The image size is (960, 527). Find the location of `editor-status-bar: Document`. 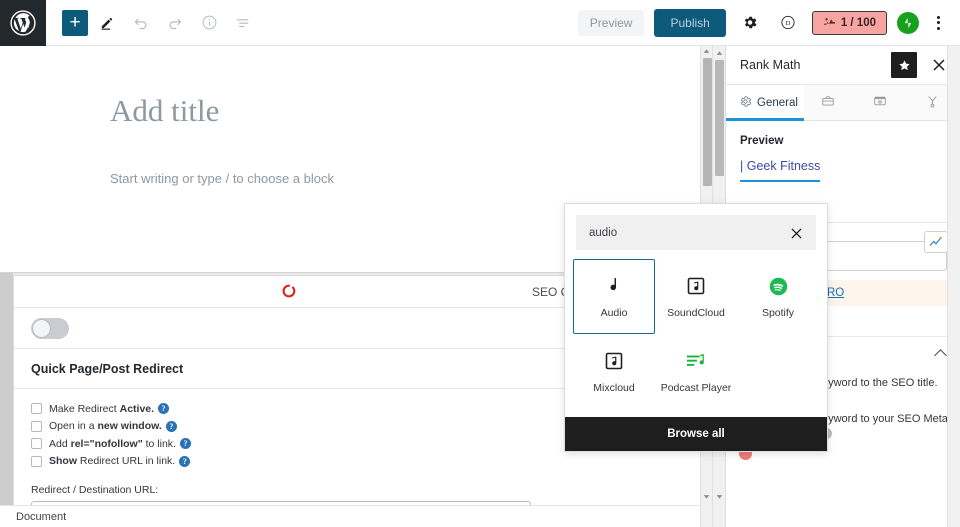

editor-status-bar: Document is located at coordinates (356, 516).